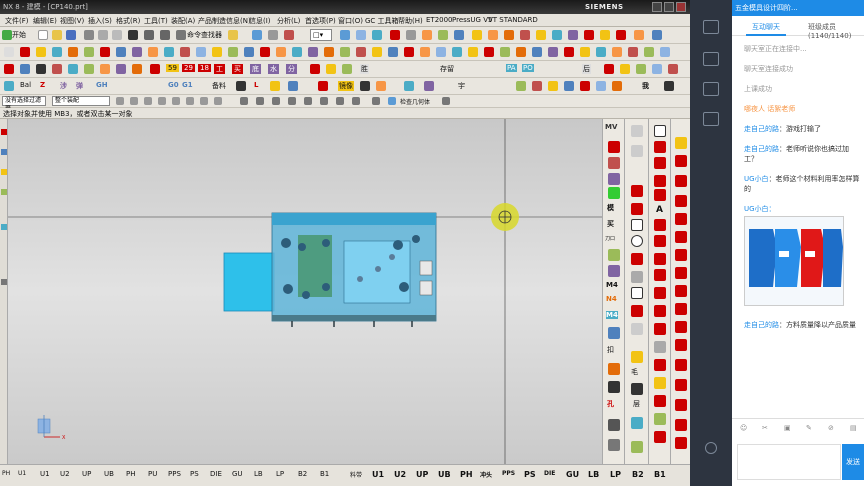  Describe the element at coordinates (224, 21) in the screenshot. I see `menu-pmi: 产品制造信息(N)` at that location.